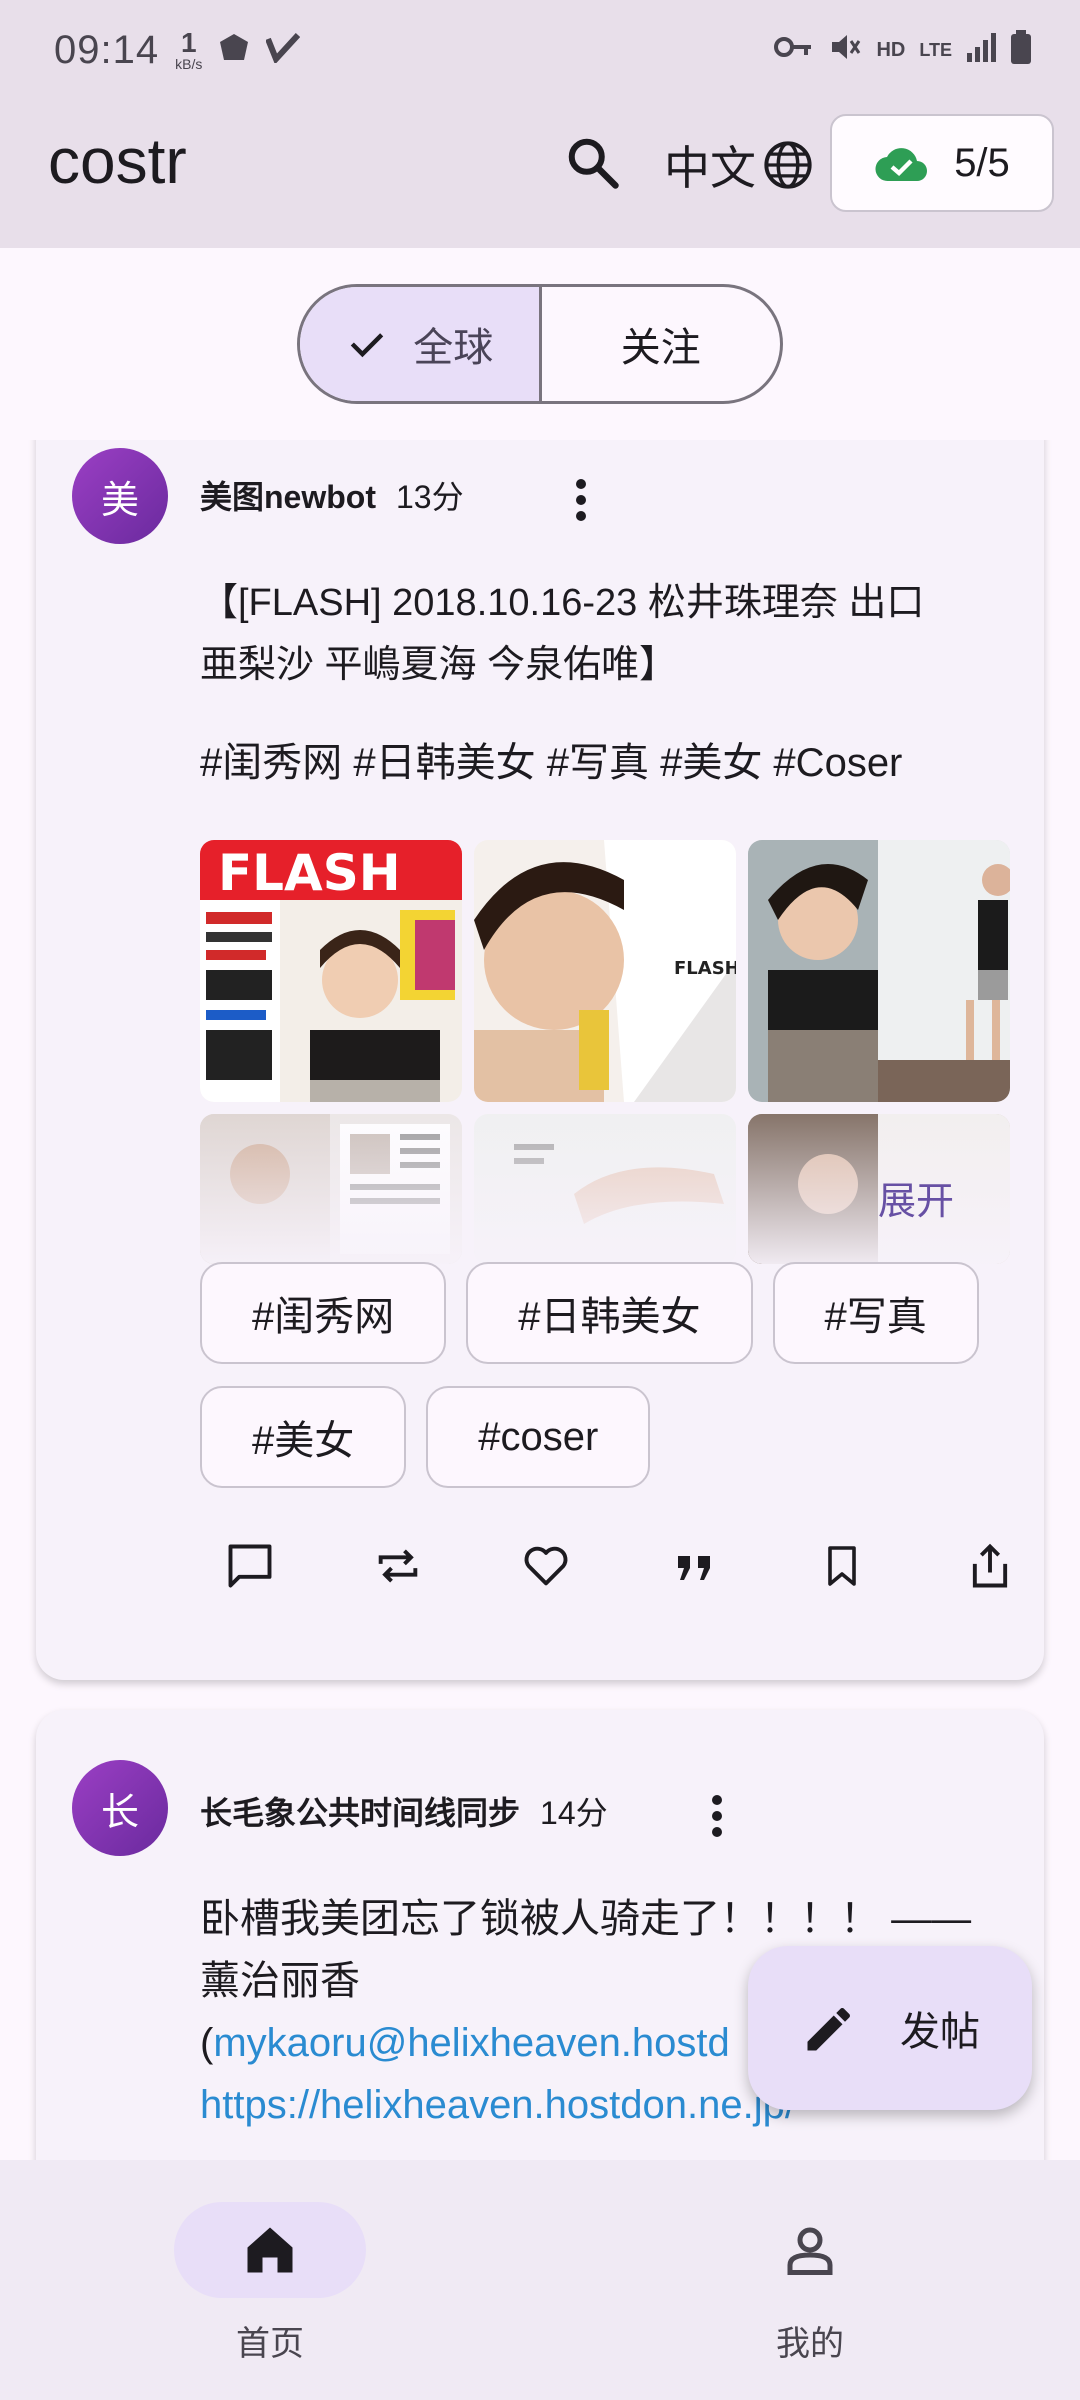 This screenshot has height=2400, width=1080. What do you see at coordinates (710, 168) in the screenshot?
I see `language-label: 中文` at bounding box center [710, 168].